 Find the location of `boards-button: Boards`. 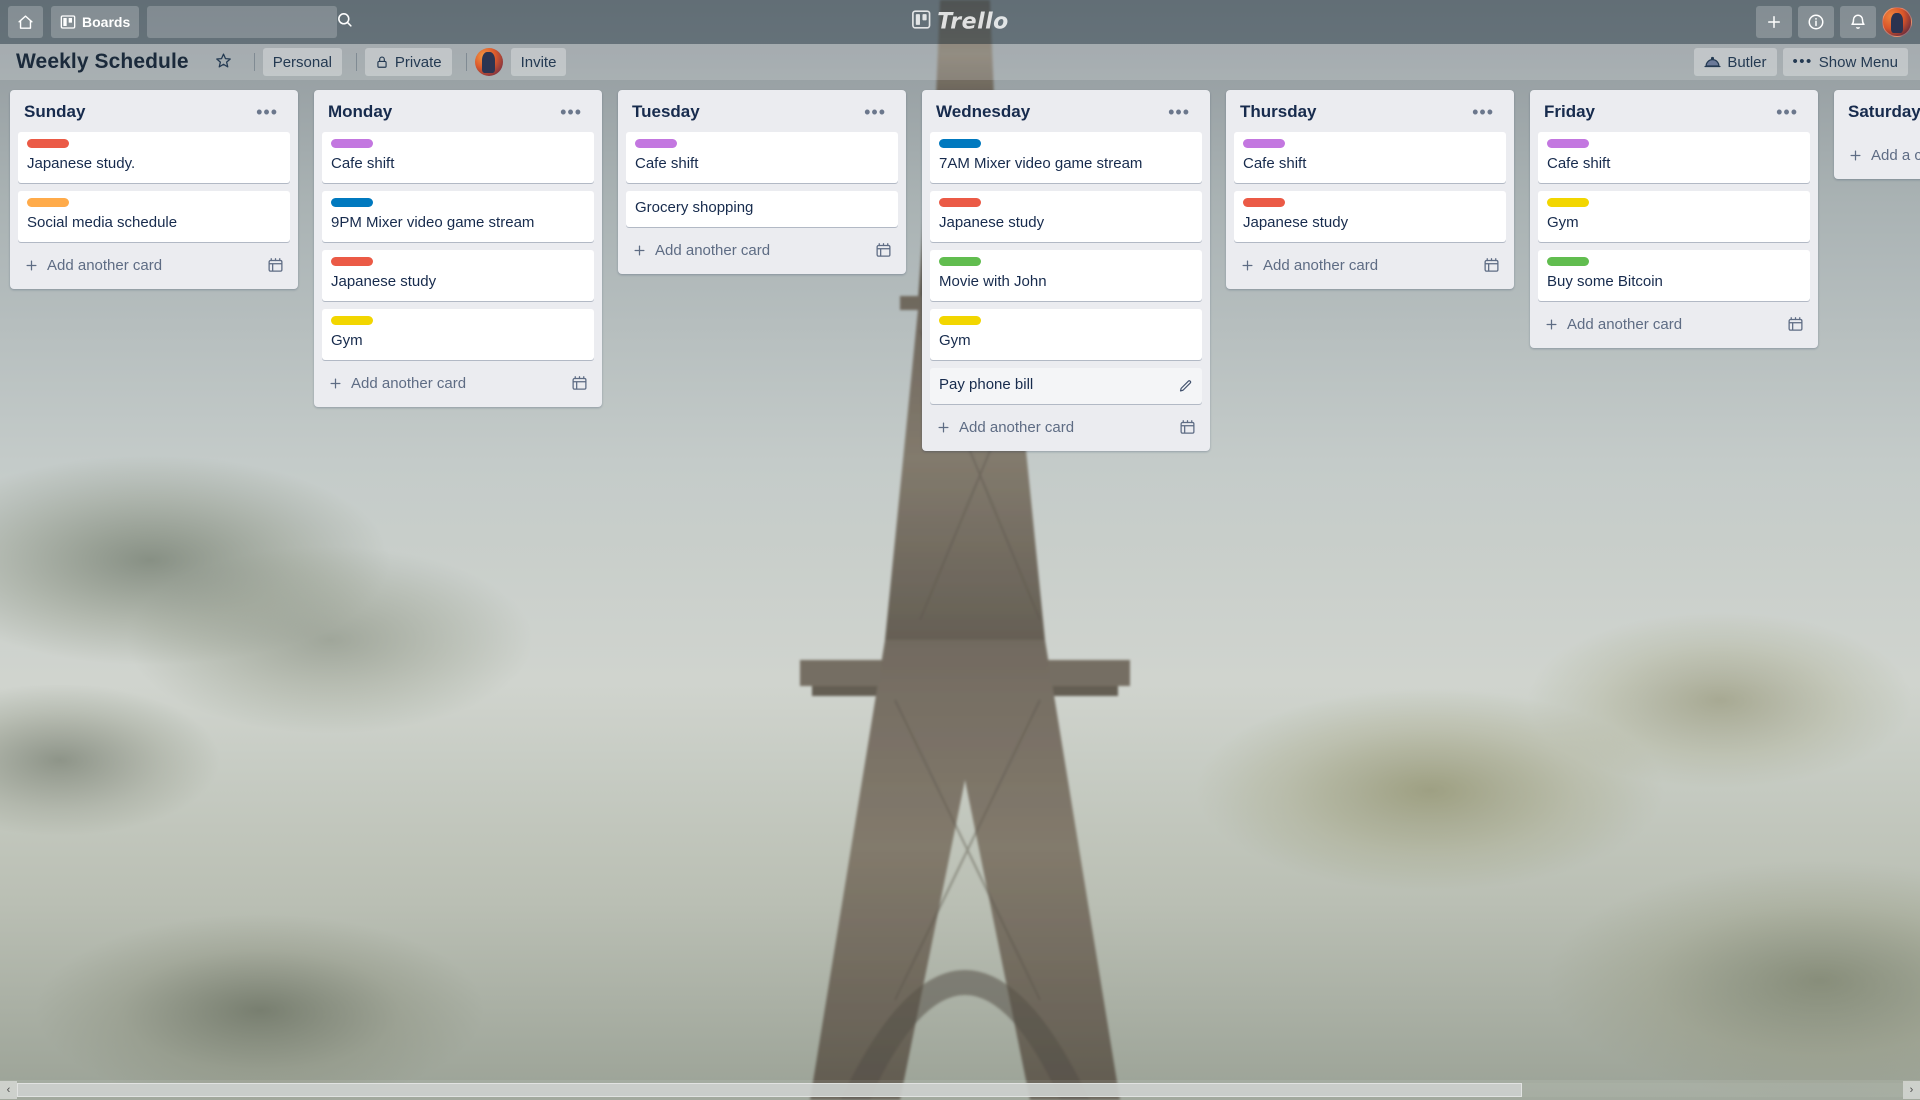

boards-button: Boards is located at coordinates (95, 22).